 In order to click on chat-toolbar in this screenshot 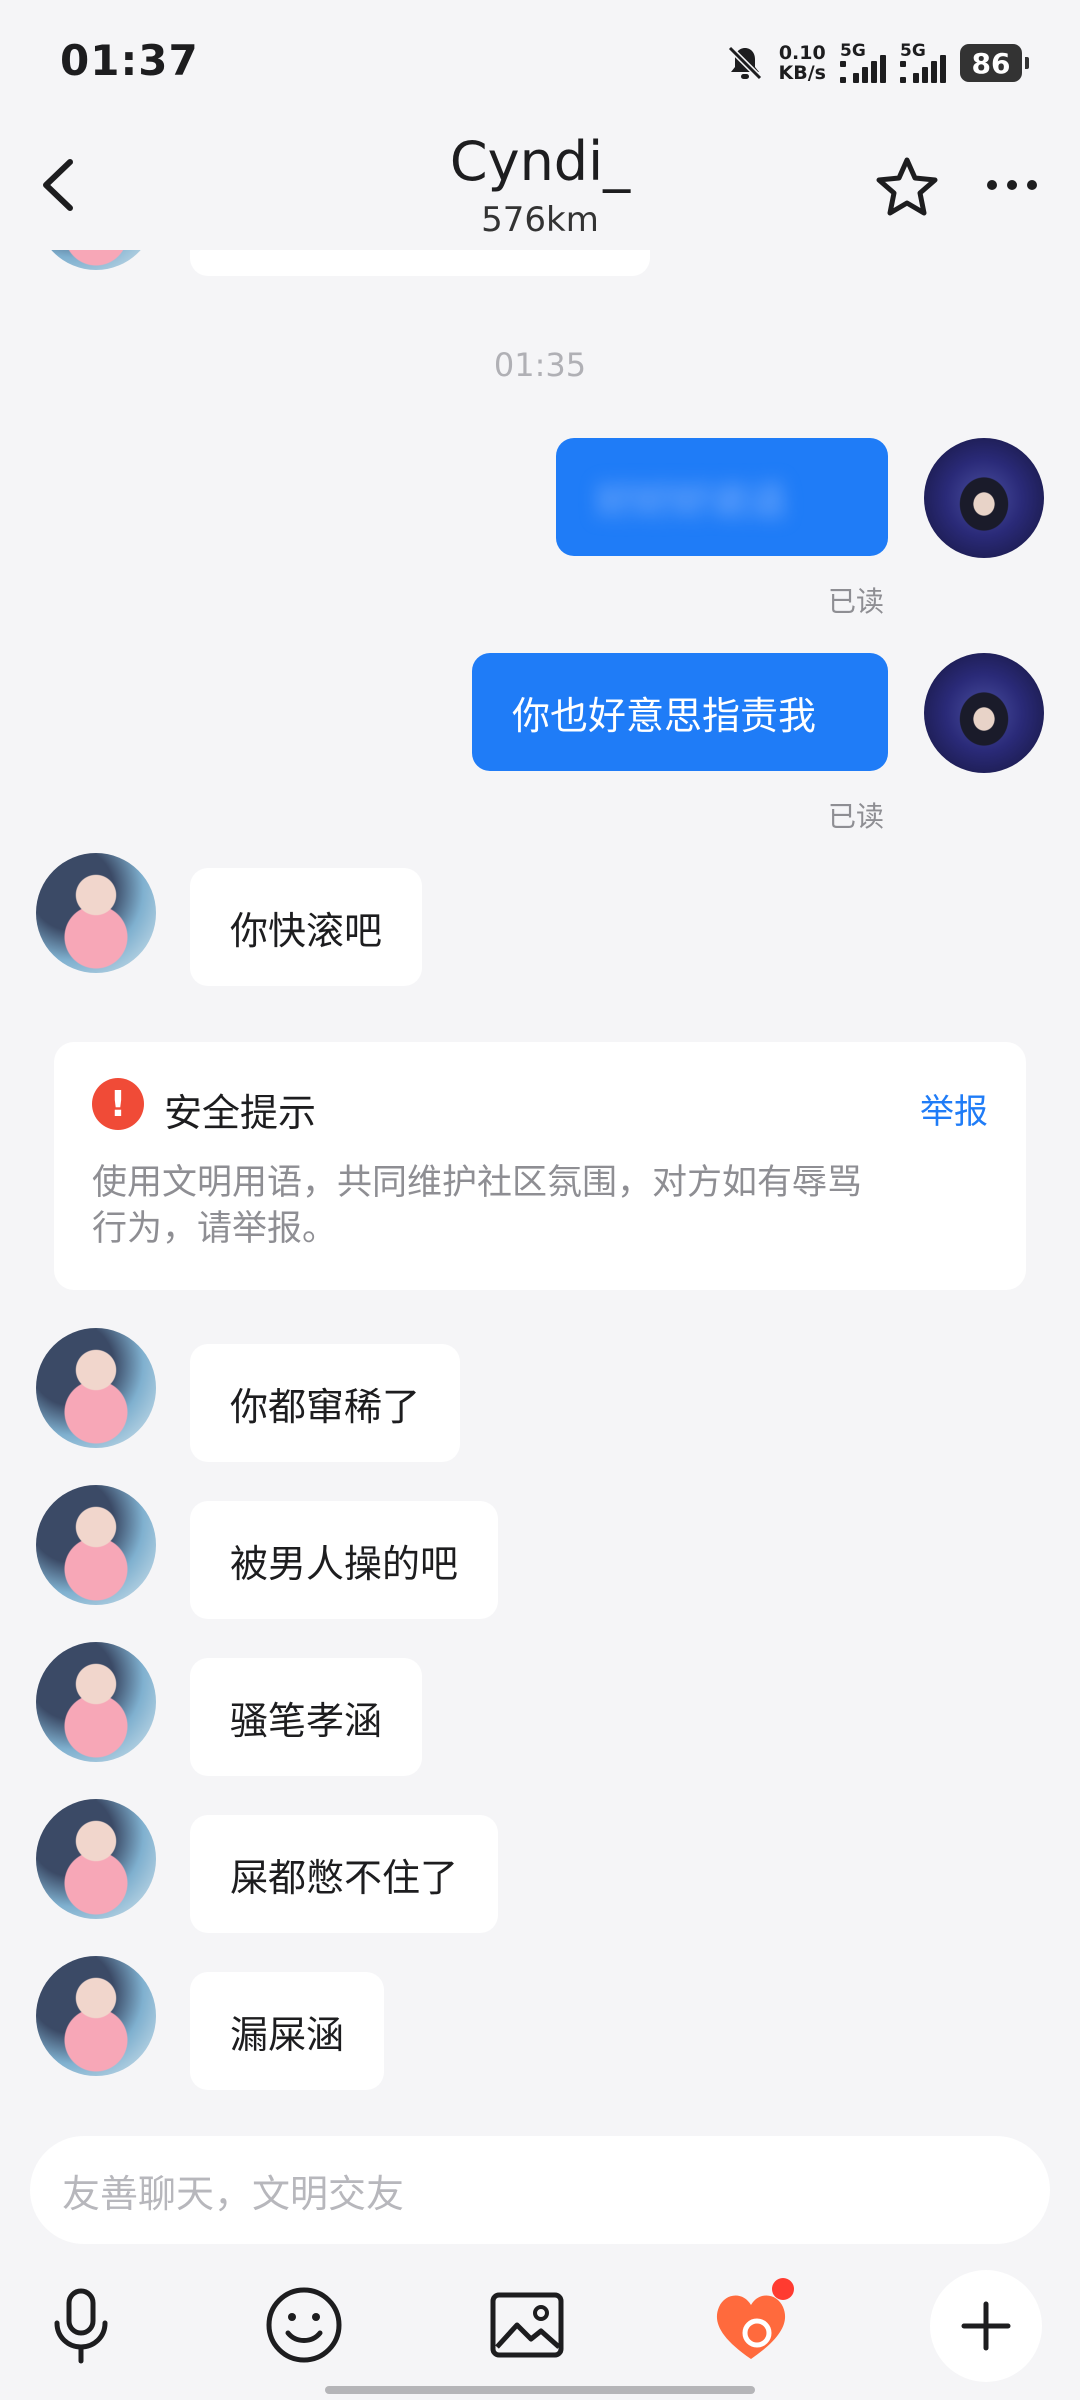, I will do `click(540, 2325)`.